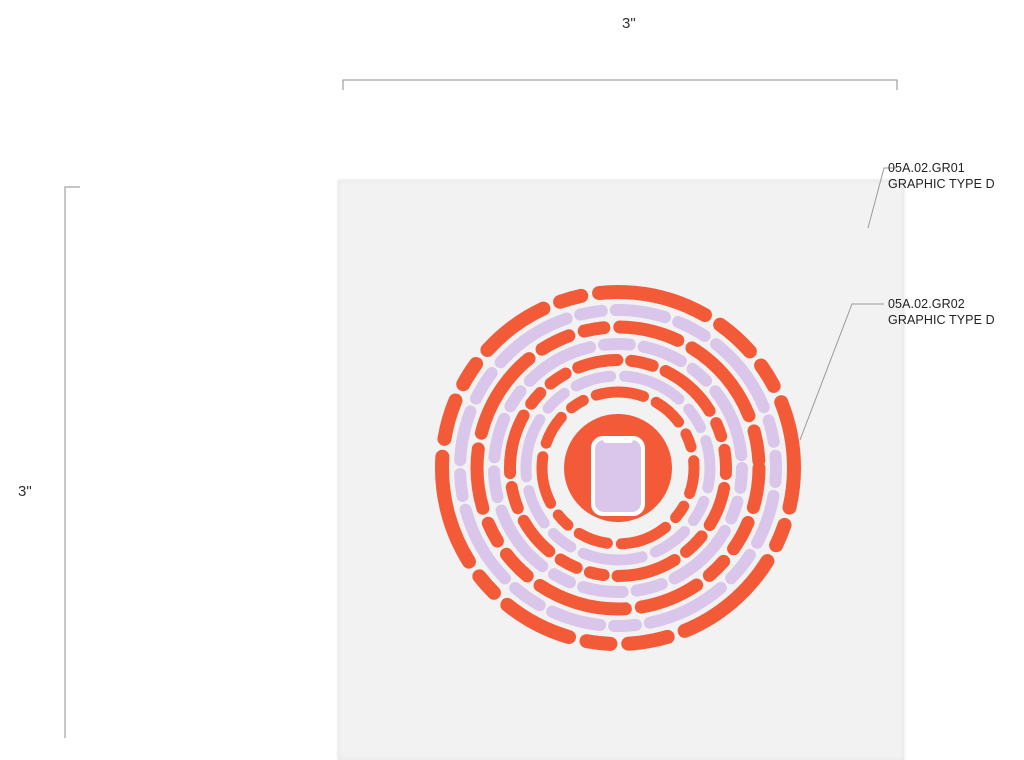 The width and height of the screenshot is (1024, 760). Describe the element at coordinates (926, 304) in the screenshot. I see `callout-gr02-code: 05A.02.GR02` at that location.